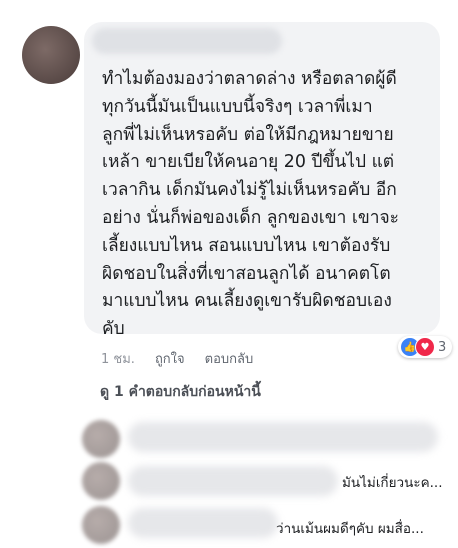 Image resolution: width=458 pixels, height=548 pixels. I want to click on reaction-summary: 👍 ♥ 3, so click(425, 347).